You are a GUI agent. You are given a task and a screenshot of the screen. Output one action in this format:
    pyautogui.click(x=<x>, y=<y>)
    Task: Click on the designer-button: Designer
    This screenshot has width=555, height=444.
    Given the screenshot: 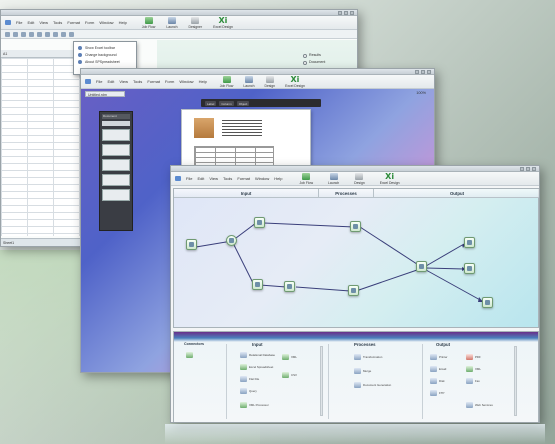 What is the action you would take?
    pyautogui.click(x=195, y=22)
    